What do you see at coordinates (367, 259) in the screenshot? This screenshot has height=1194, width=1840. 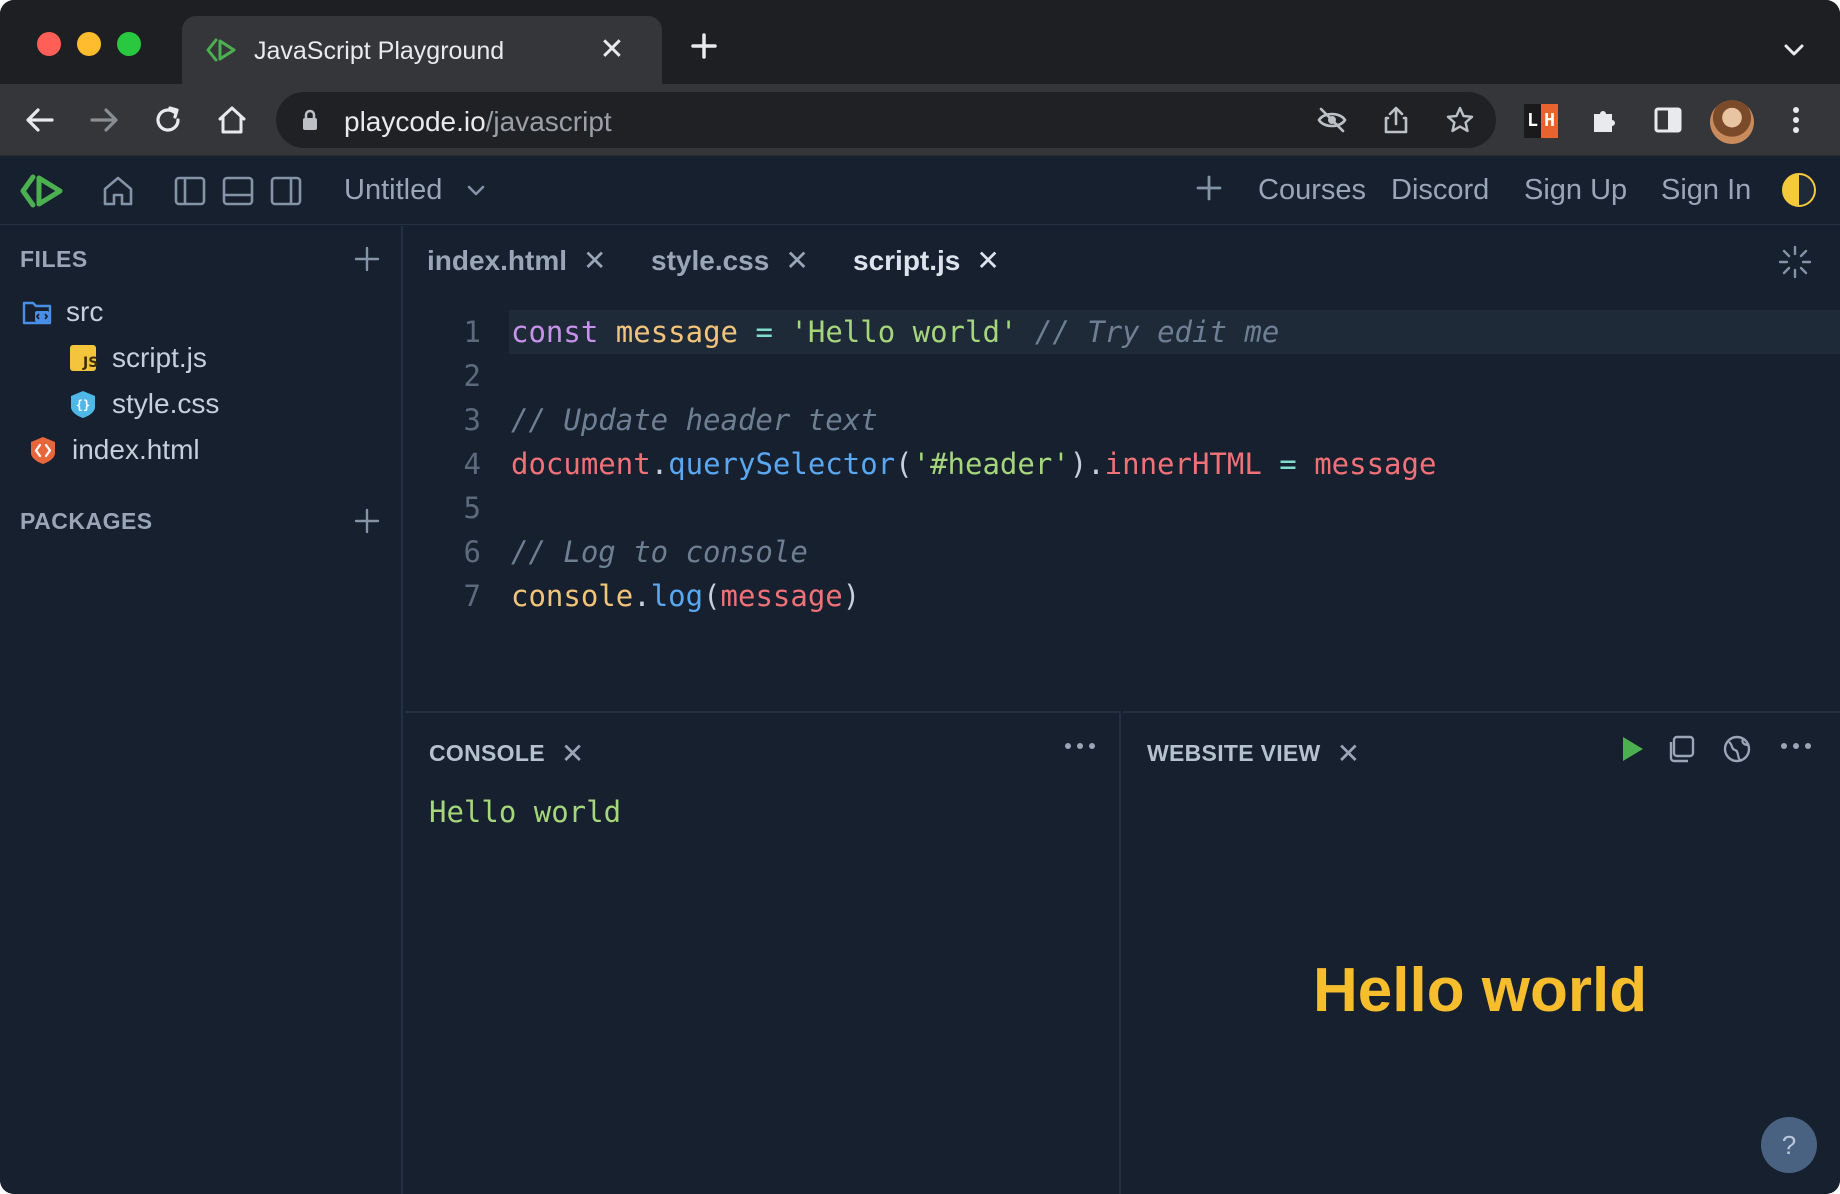 I see `add-file-plus-icon` at bounding box center [367, 259].